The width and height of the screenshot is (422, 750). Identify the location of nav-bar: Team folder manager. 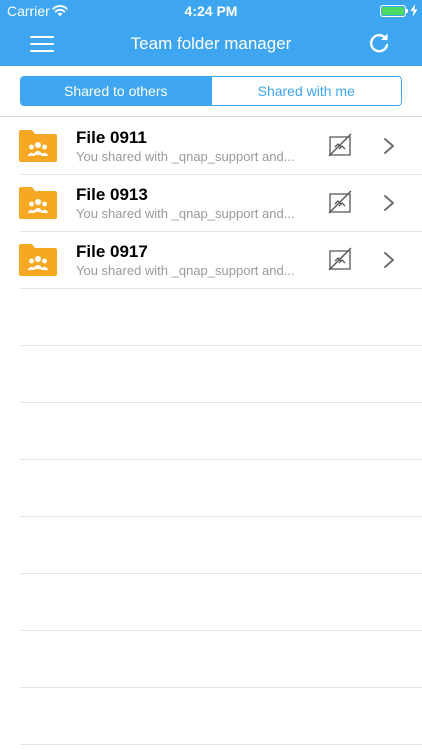
(211, 44).